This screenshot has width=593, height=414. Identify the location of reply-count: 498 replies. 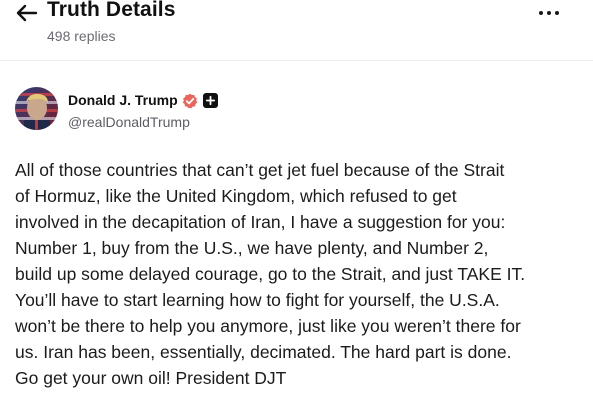
(81, 36).